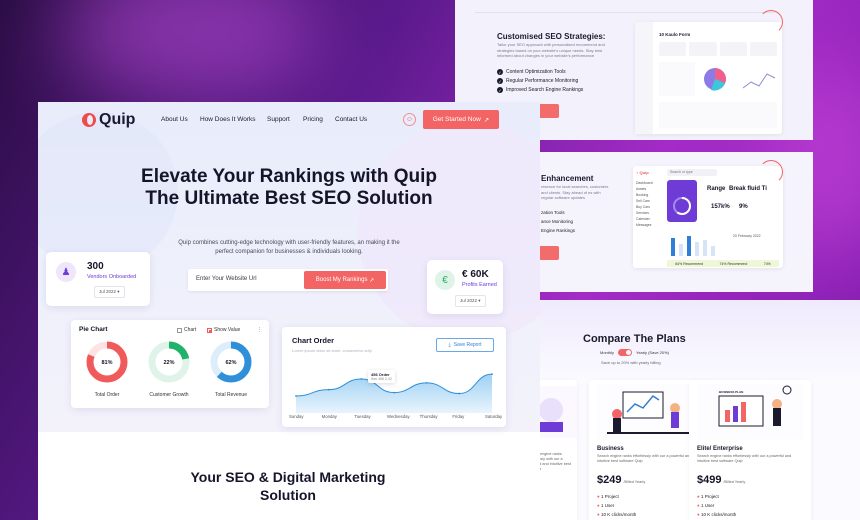 The height and width of the screenshot is (520, 860). I want to click on nav-link-how-it-works: How Does It Works, so click(228, 119).